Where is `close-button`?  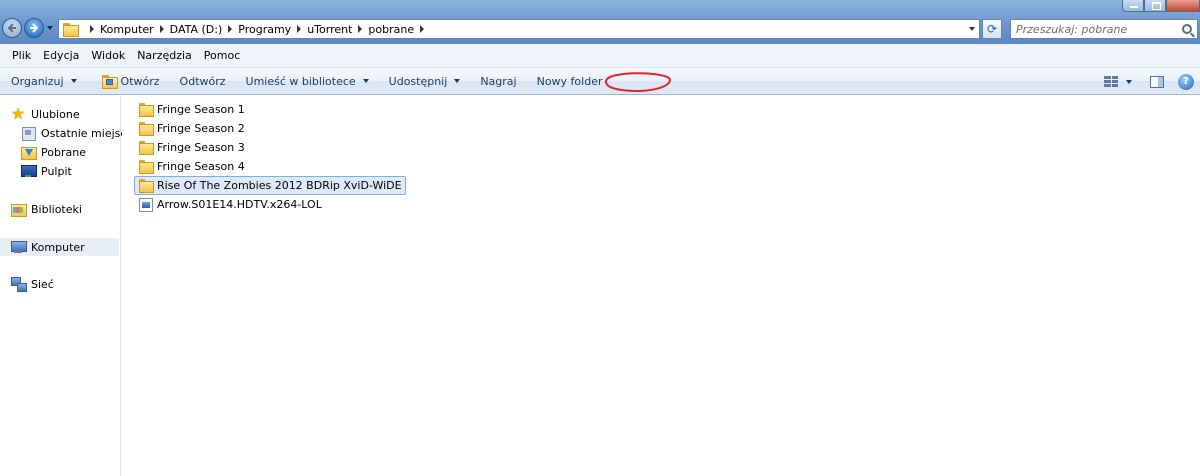
close-button is located at coordinates (1183, 6).